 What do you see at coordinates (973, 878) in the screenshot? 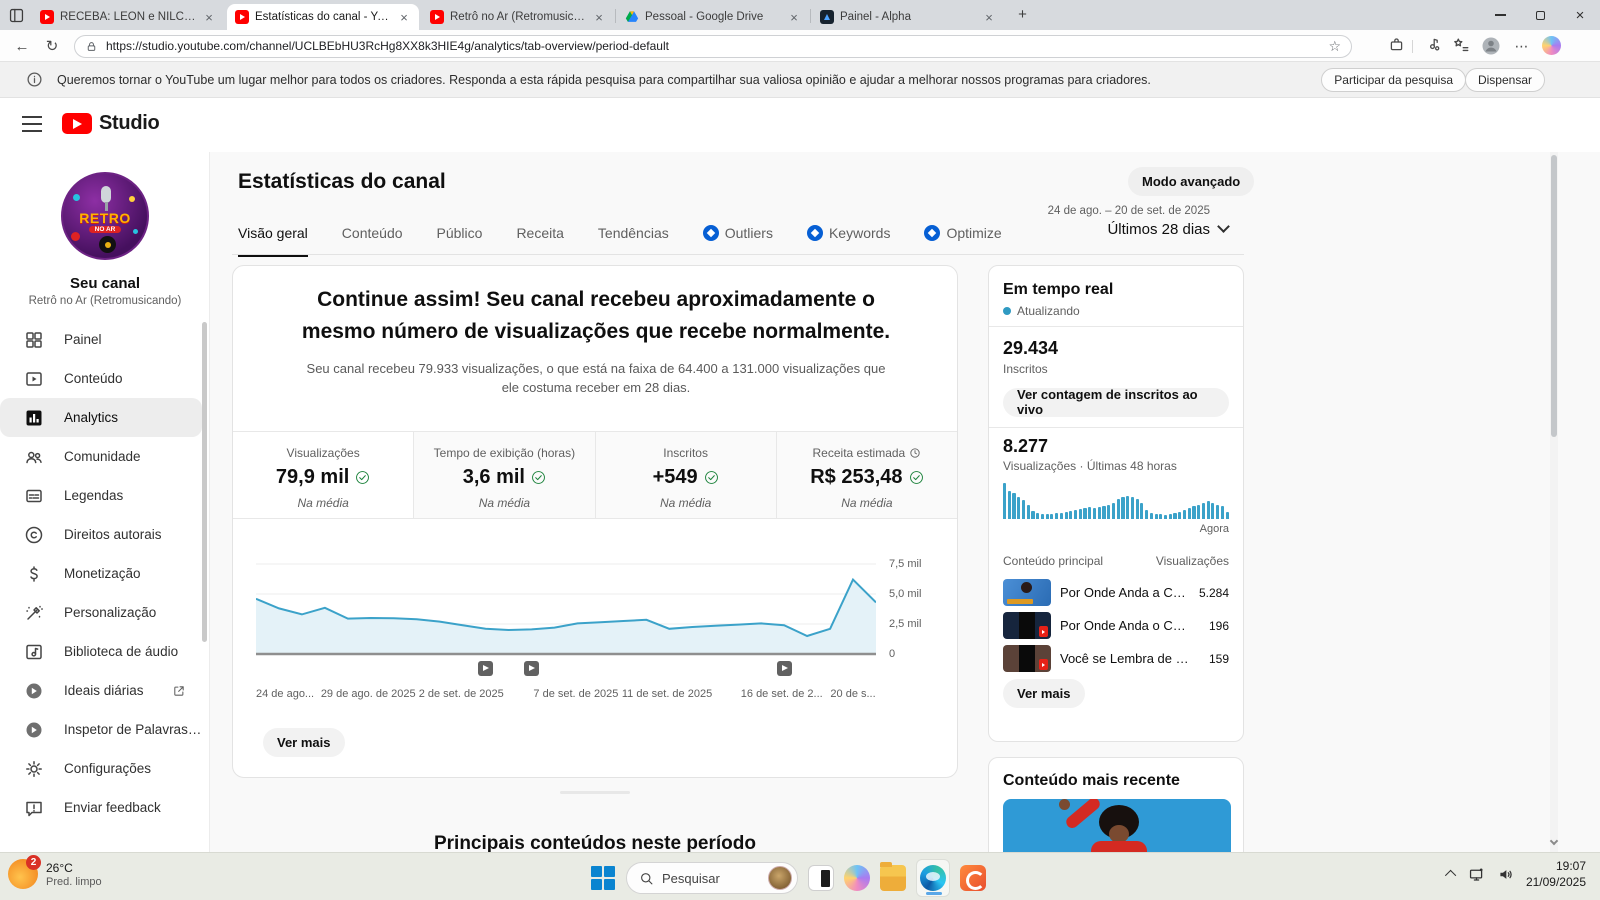
I see `app-icon-orange` at bounding box center [973, 878].